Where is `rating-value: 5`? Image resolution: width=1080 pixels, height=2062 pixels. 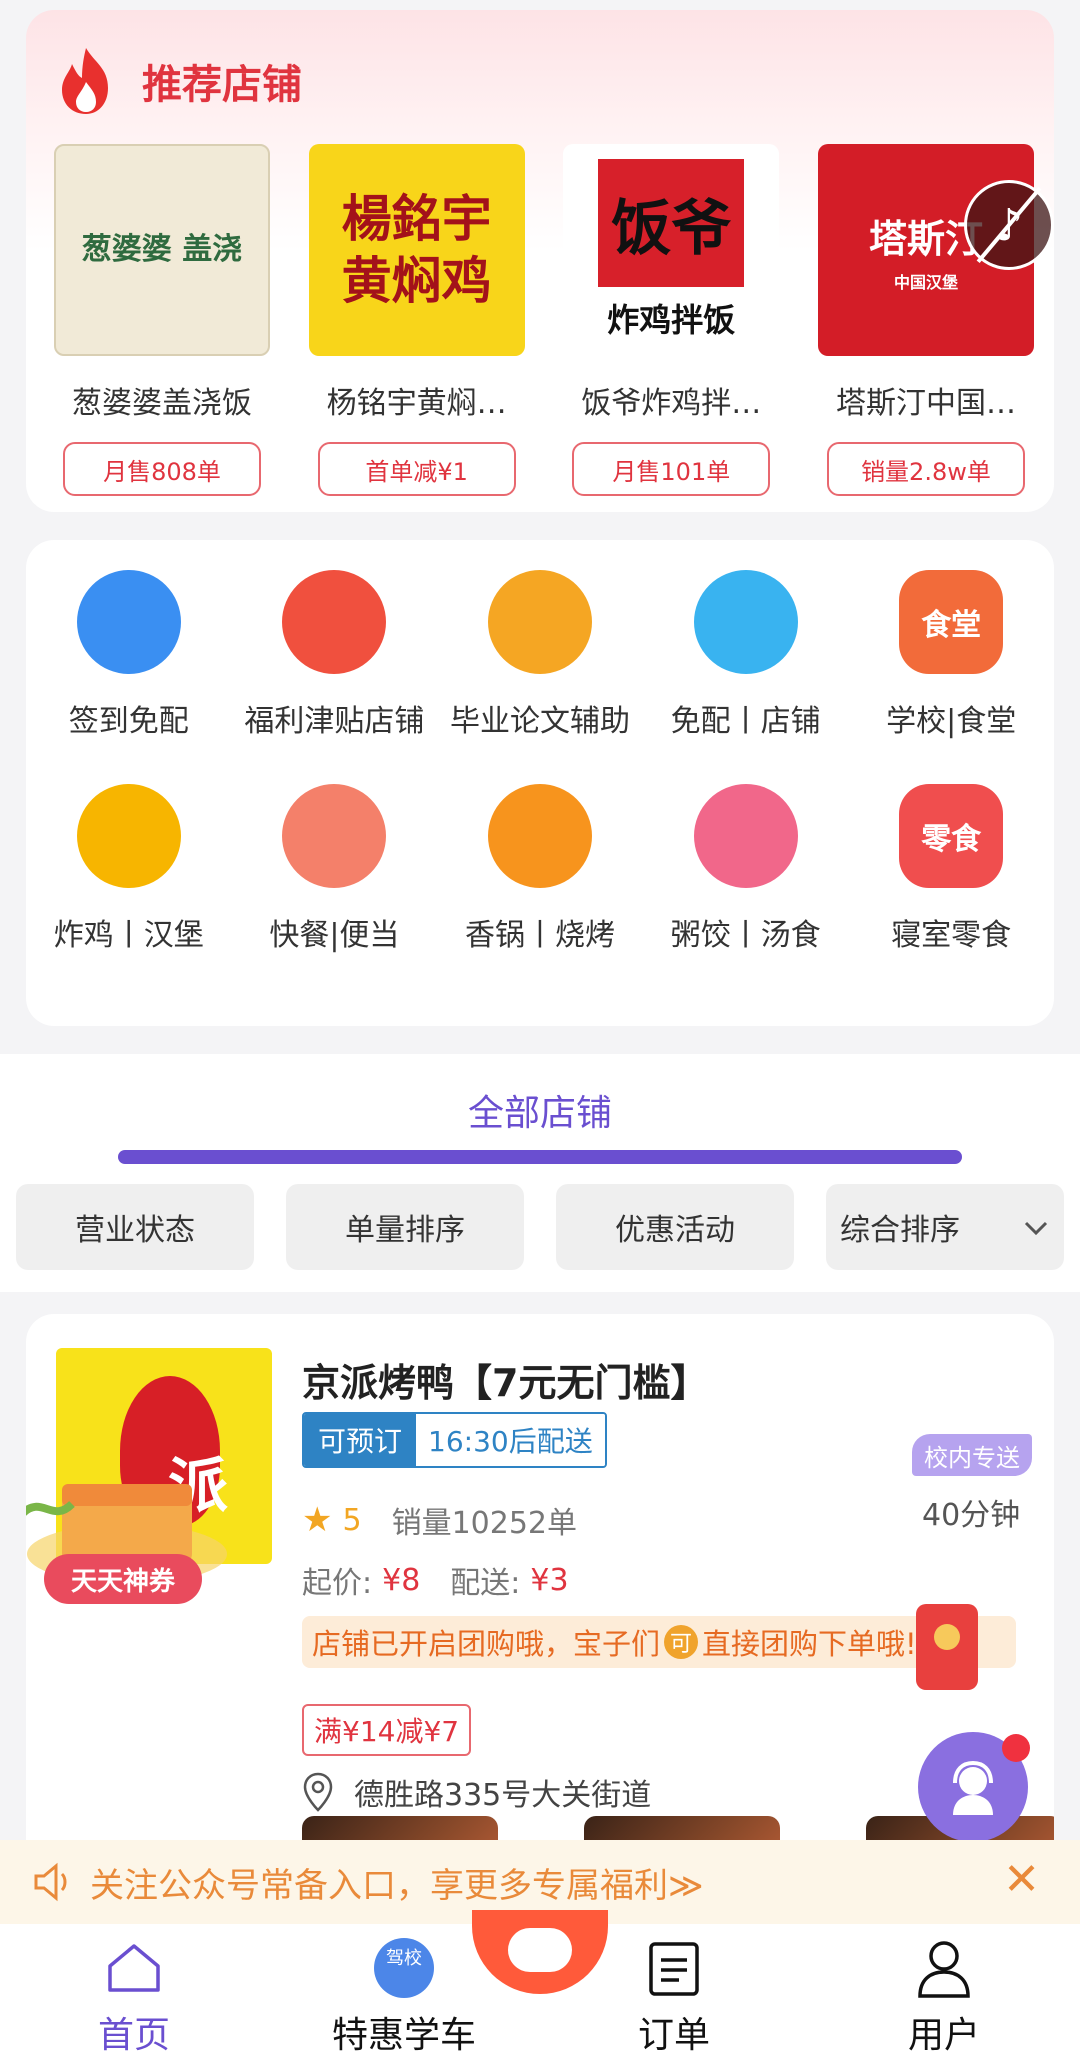 rating-value: 5 is located at coordinates (352, 1520).